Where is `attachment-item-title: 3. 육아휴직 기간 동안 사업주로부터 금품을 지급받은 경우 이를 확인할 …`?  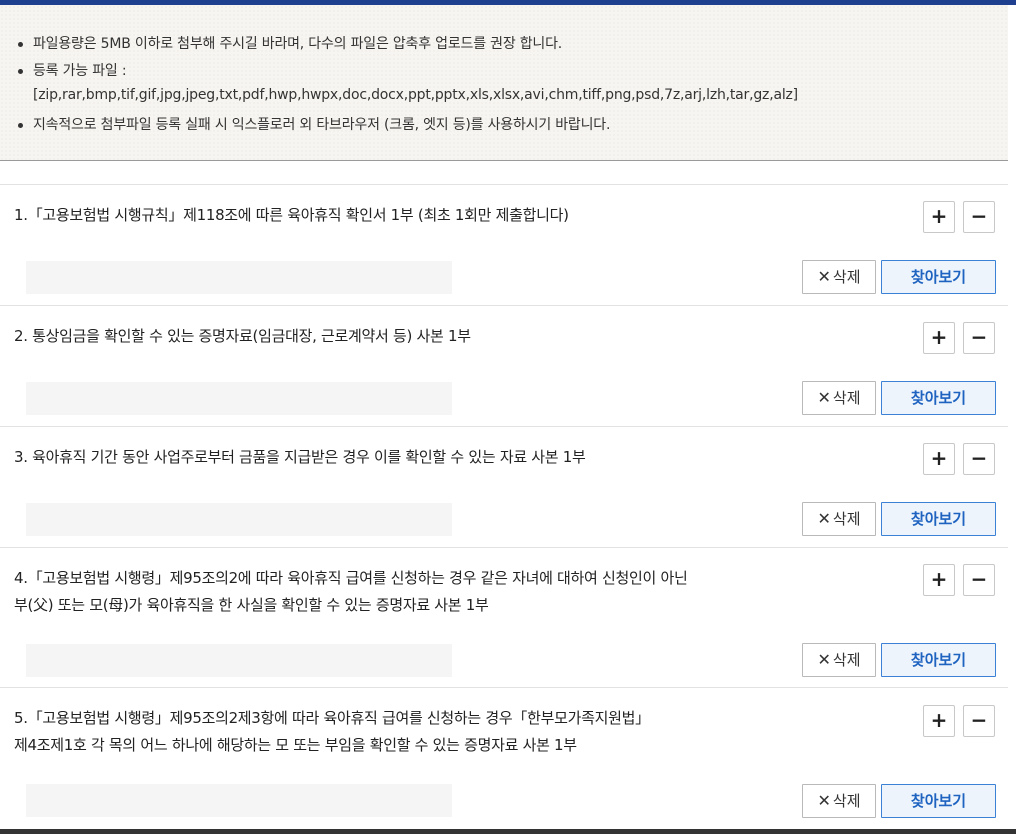 attachment-item-title: 3. 육아휴직 기간 동안 사업주로부터 금품을 지급받은 경우 이를 확인할 … is located at coordinates (300, 457).